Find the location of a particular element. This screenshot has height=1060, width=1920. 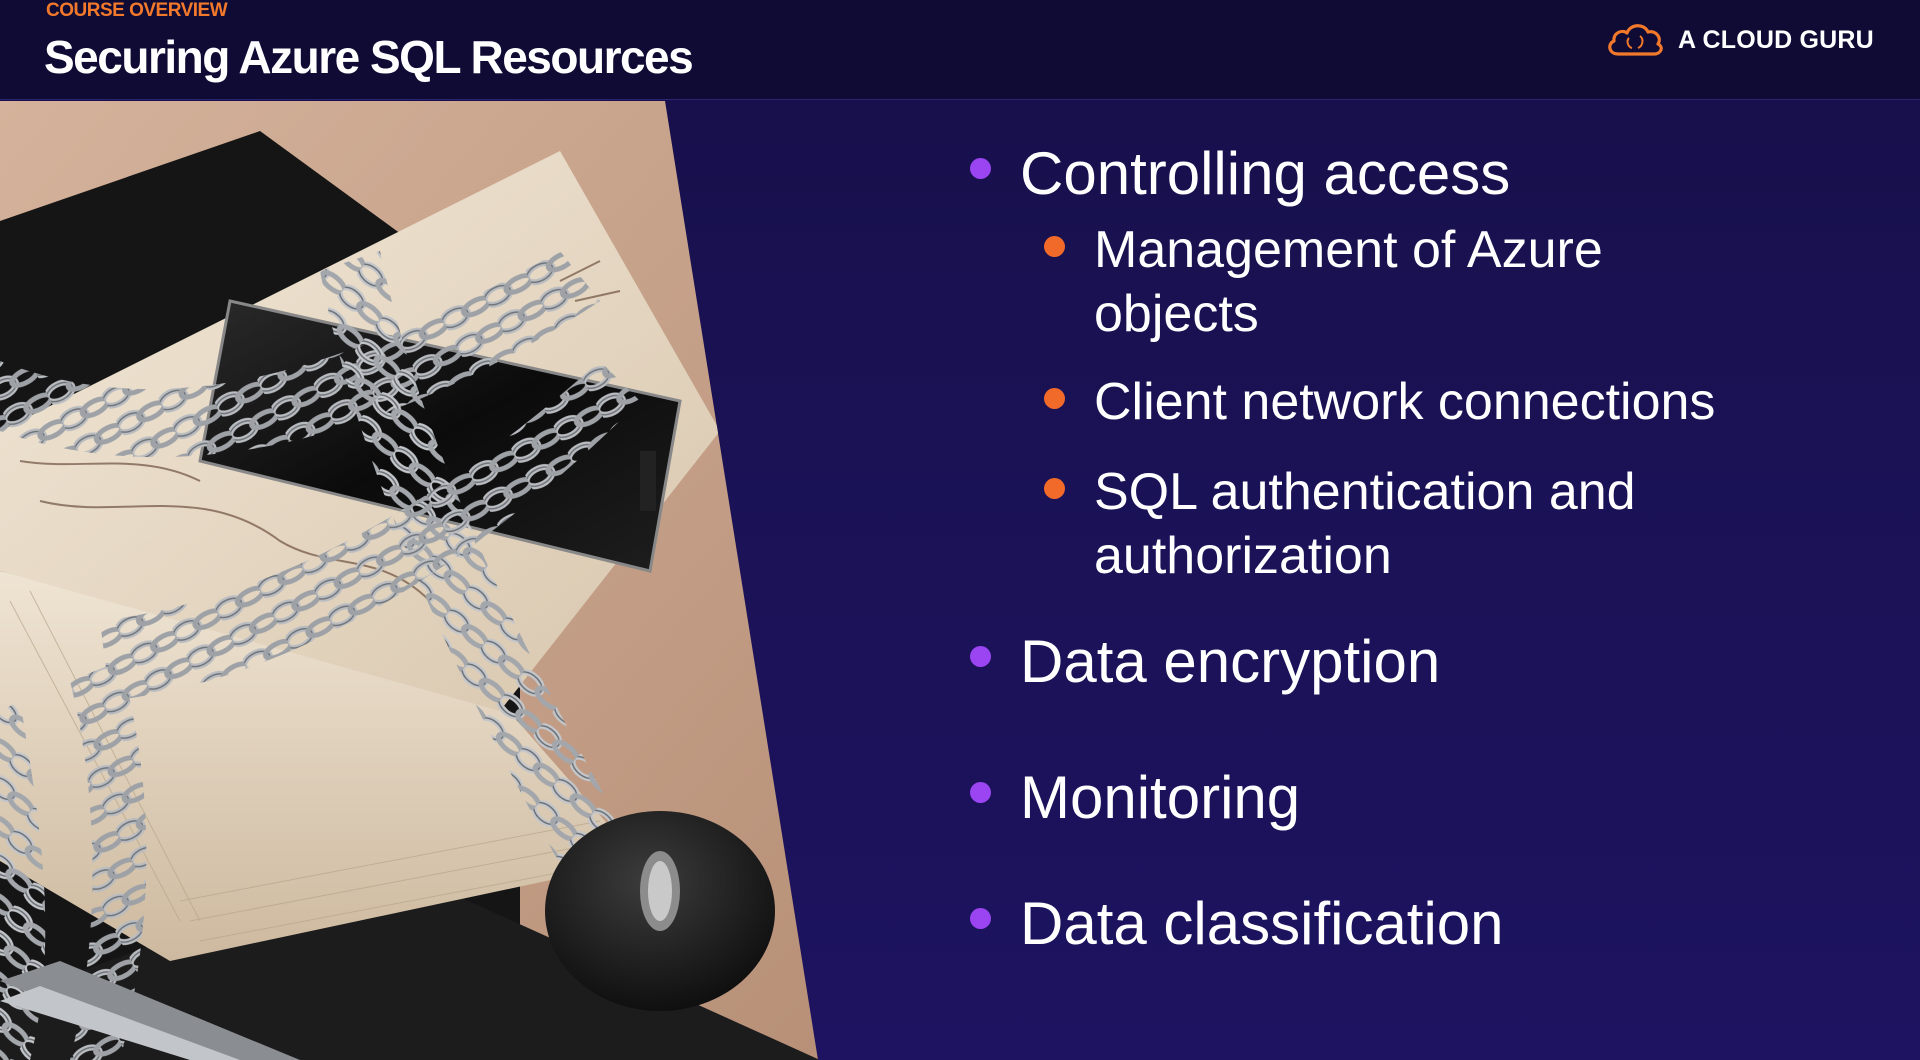

list-item: Data classification is located at coordinates (1410, 924).